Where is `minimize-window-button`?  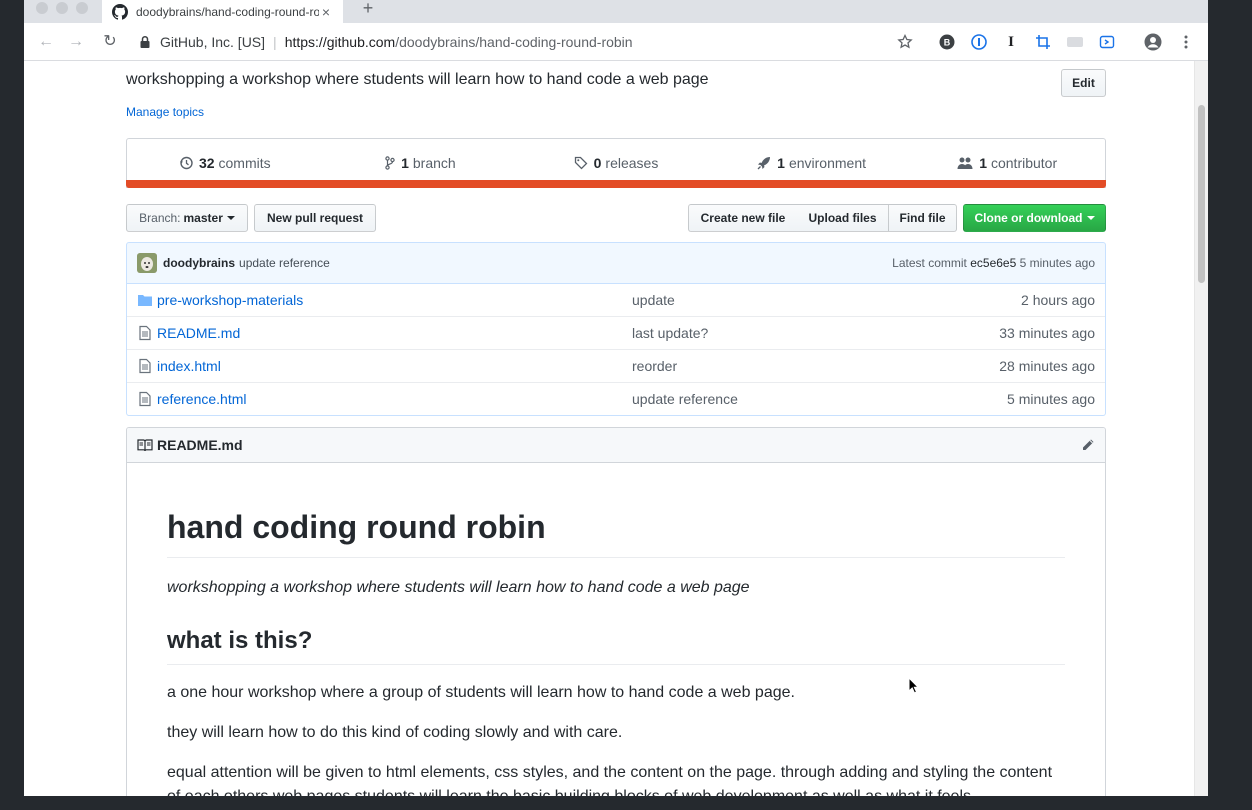
minimize-window-button is located at coordinates (62, 8).